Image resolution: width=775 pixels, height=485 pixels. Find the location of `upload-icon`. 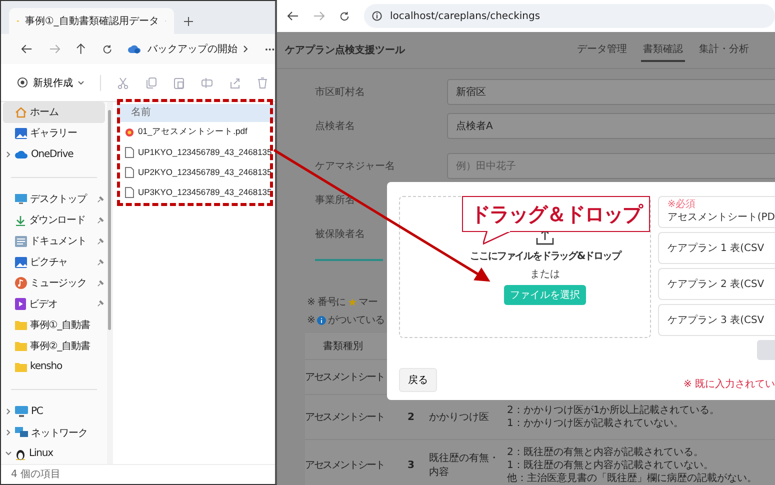

upload-icon is located at coordinates (545, 237).